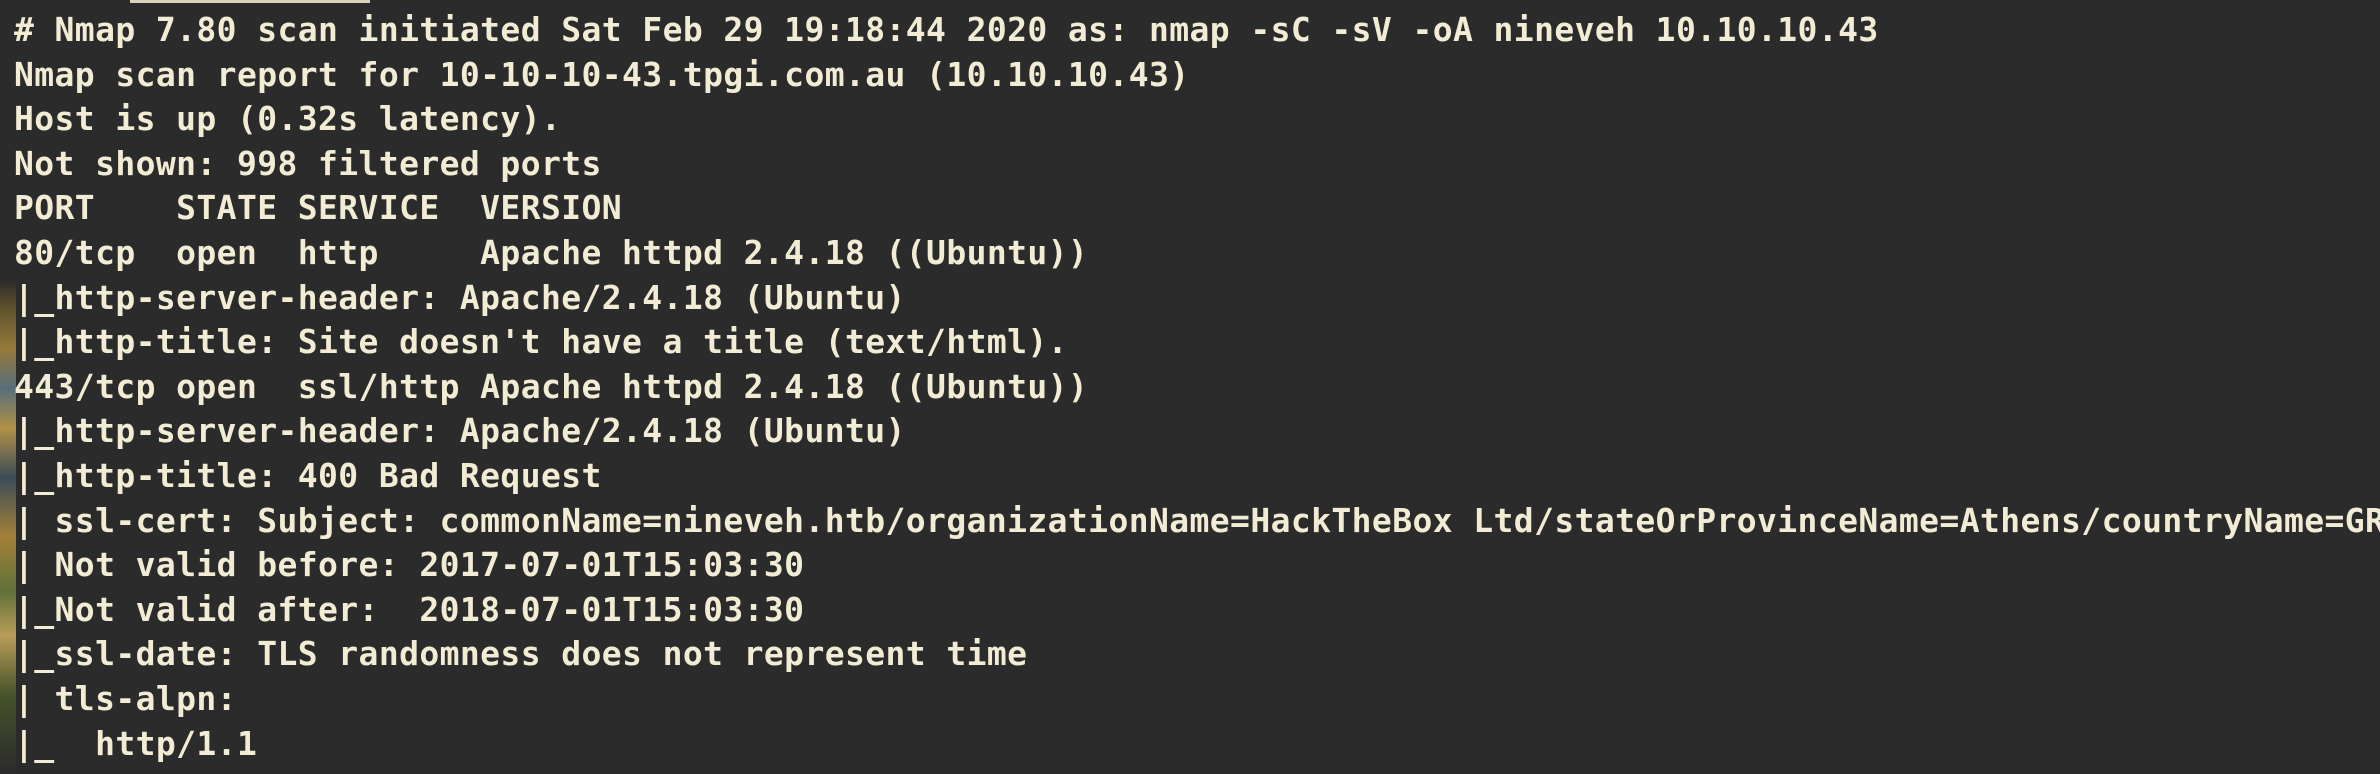 The width and height of the screenshot is (2380, 774). Describe the element at coordinates (409, 609) in the screenshot. I see `terminal-line-valid-after: |_Not valid after: 2018-07-01T15:03:30` at that location.